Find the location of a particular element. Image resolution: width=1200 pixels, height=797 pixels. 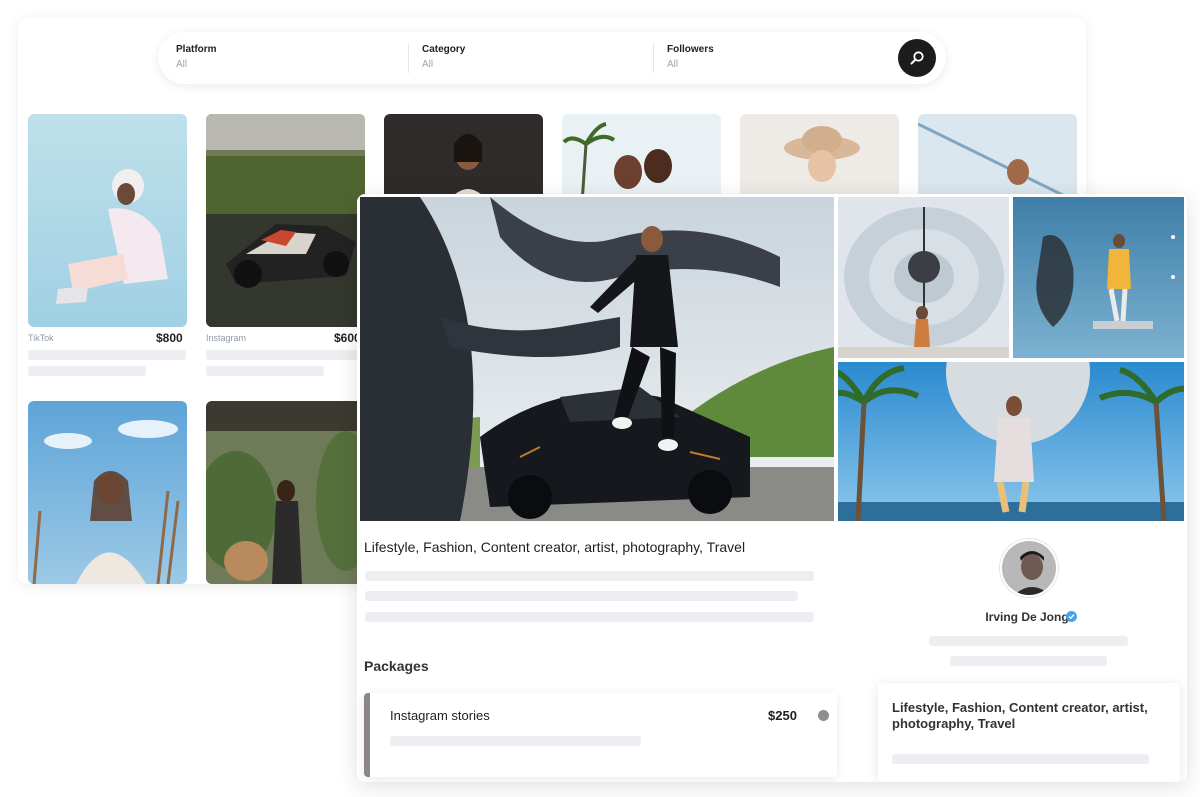

avatar is located at coordinates (1029, 568).